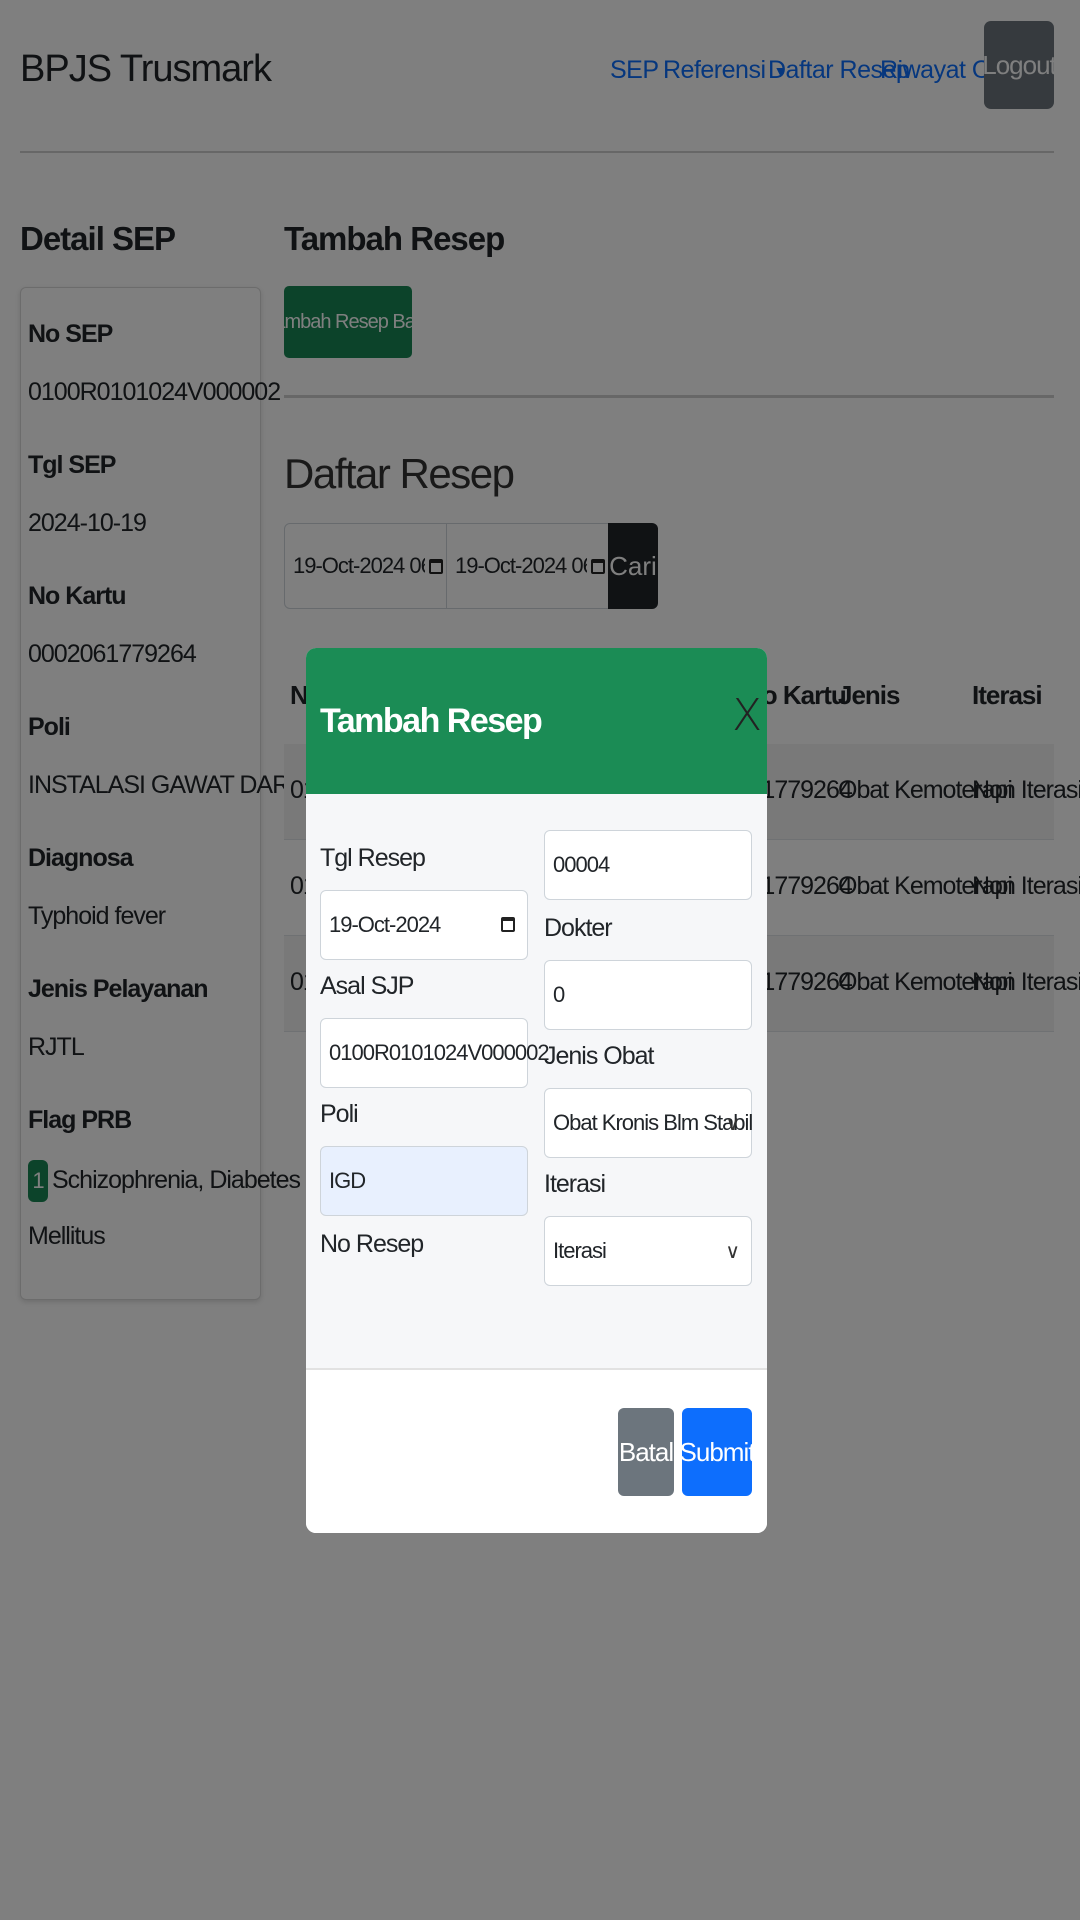  I want to click on modal-title: Tambah Resep, so click(431, 721).